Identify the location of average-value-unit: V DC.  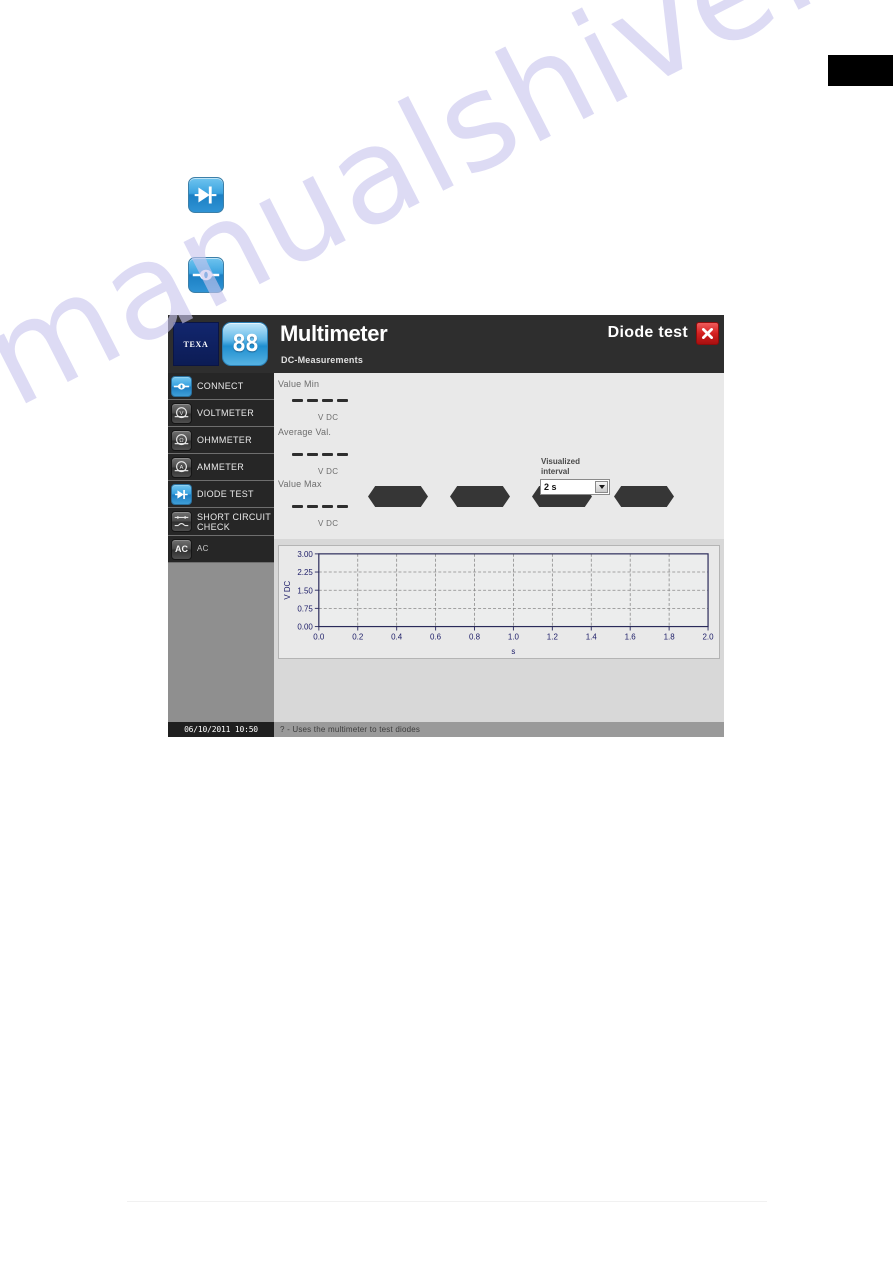
(328, 471).